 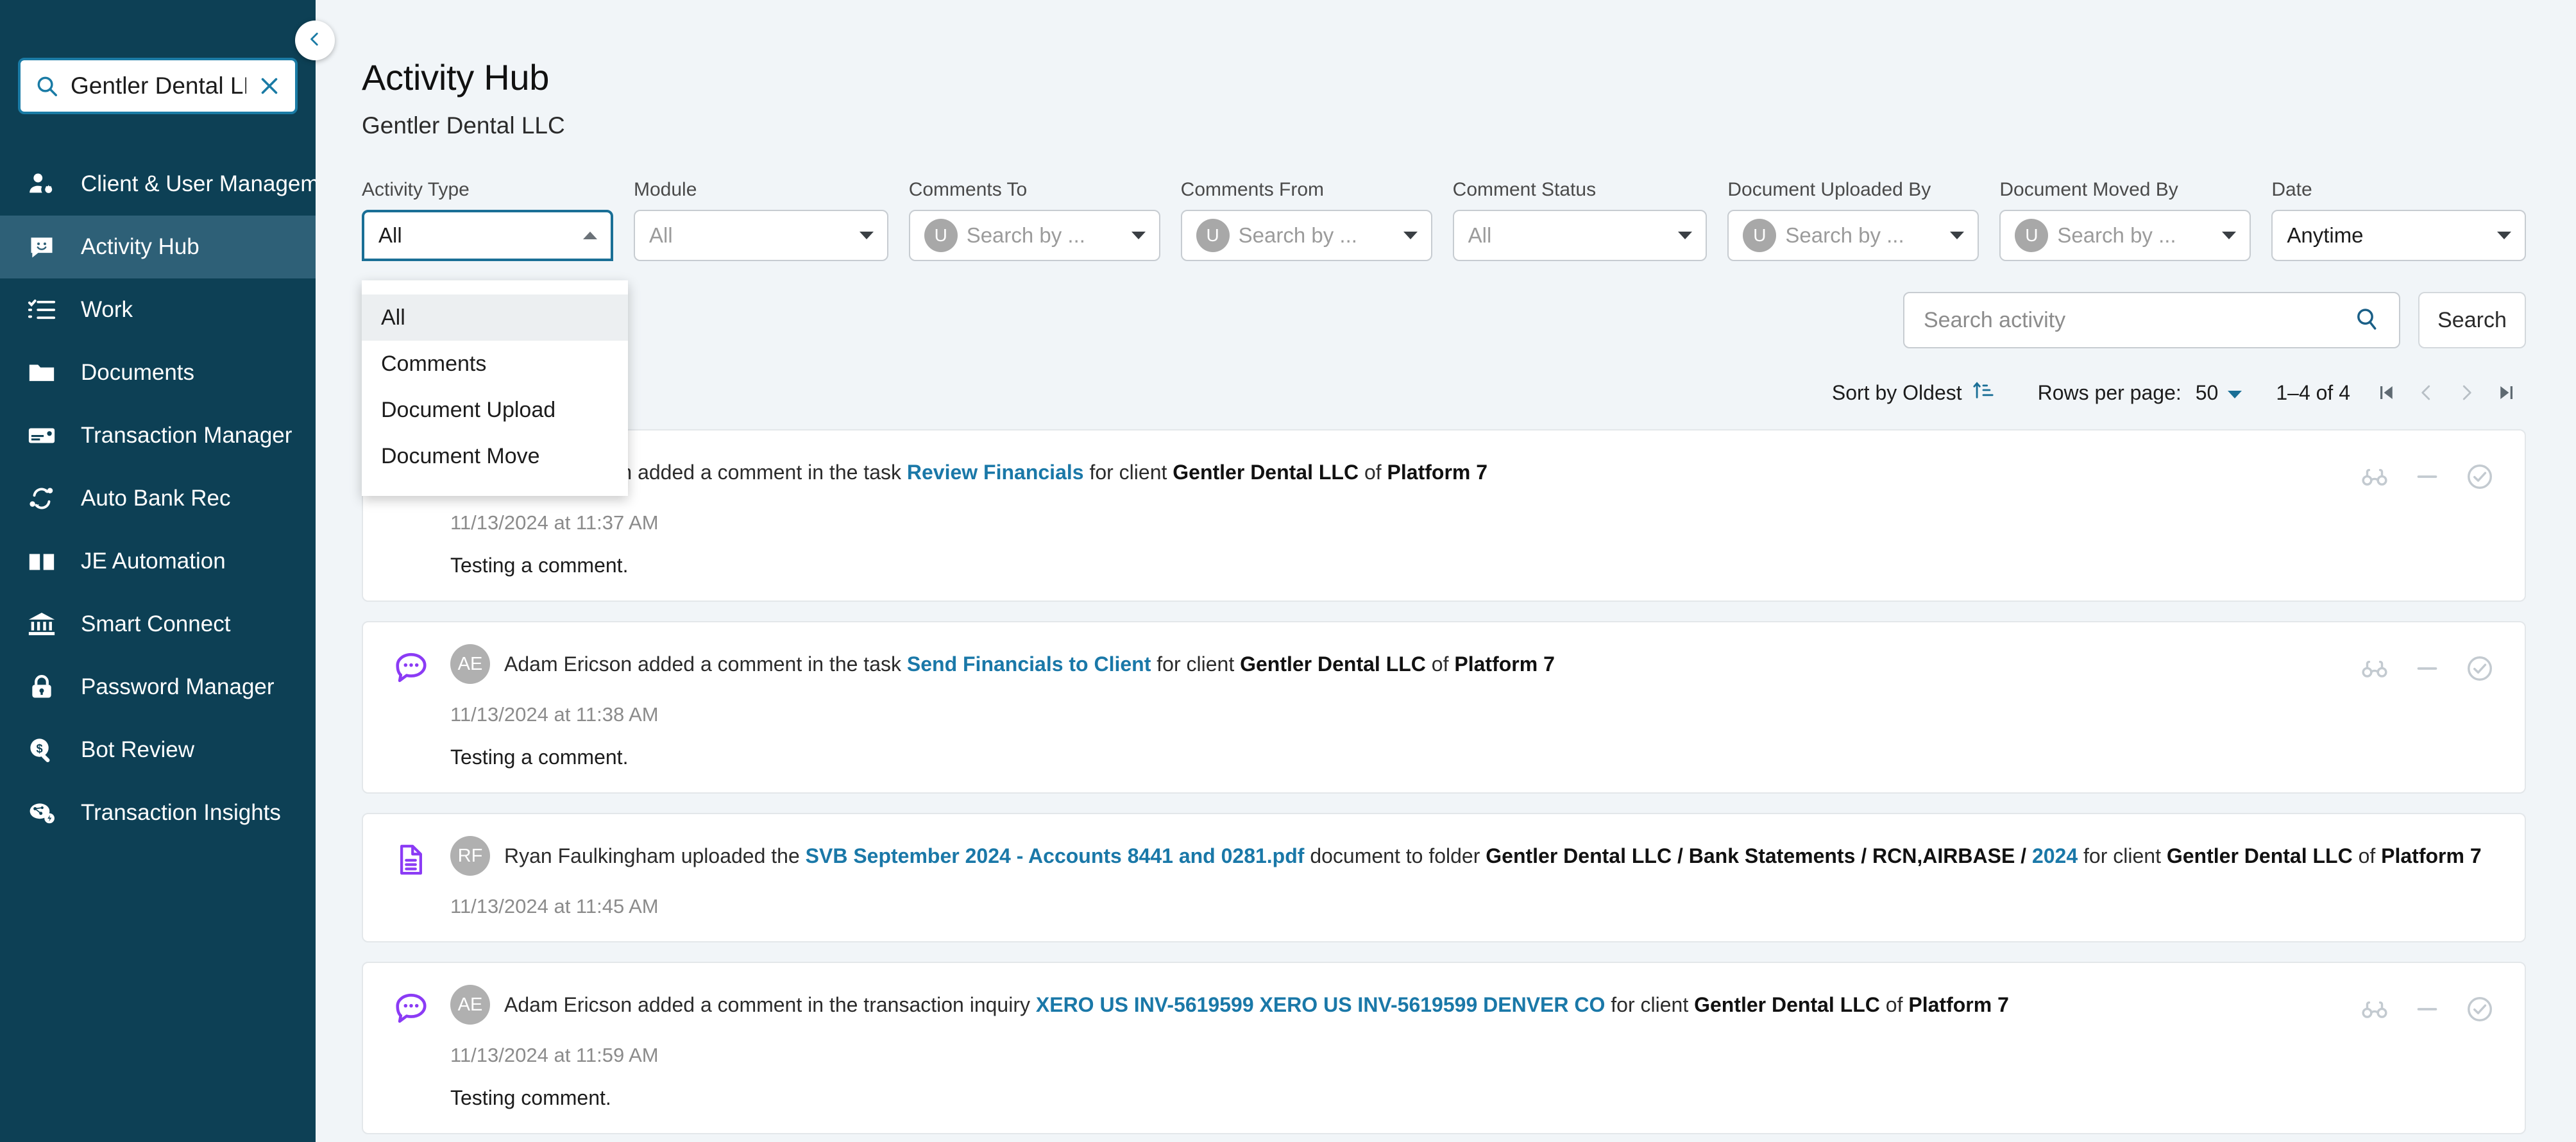 What do you see at coordinates (1829, 189) in the screenshot?
I see `filter-label: Document Uploaded By` at bounding box center [1829, 189].